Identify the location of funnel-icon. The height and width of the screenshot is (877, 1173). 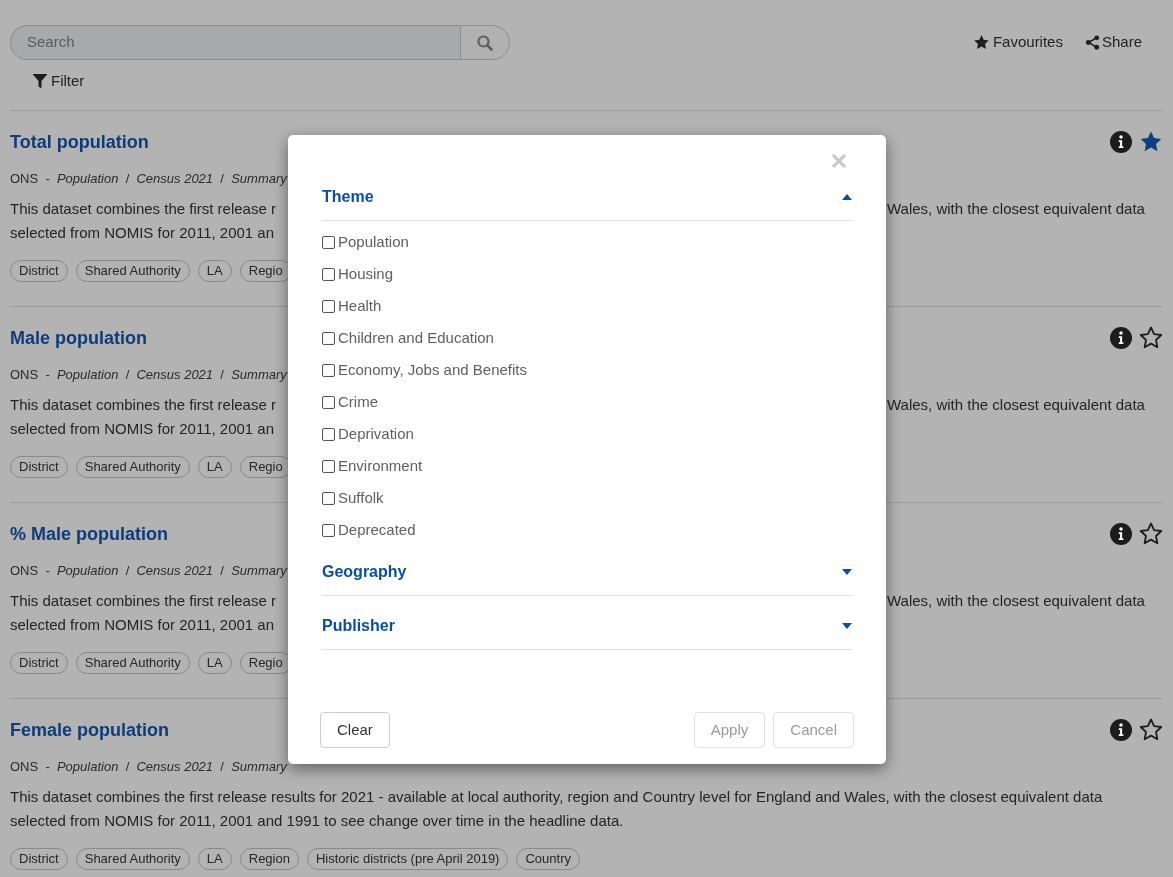
(40, 81).